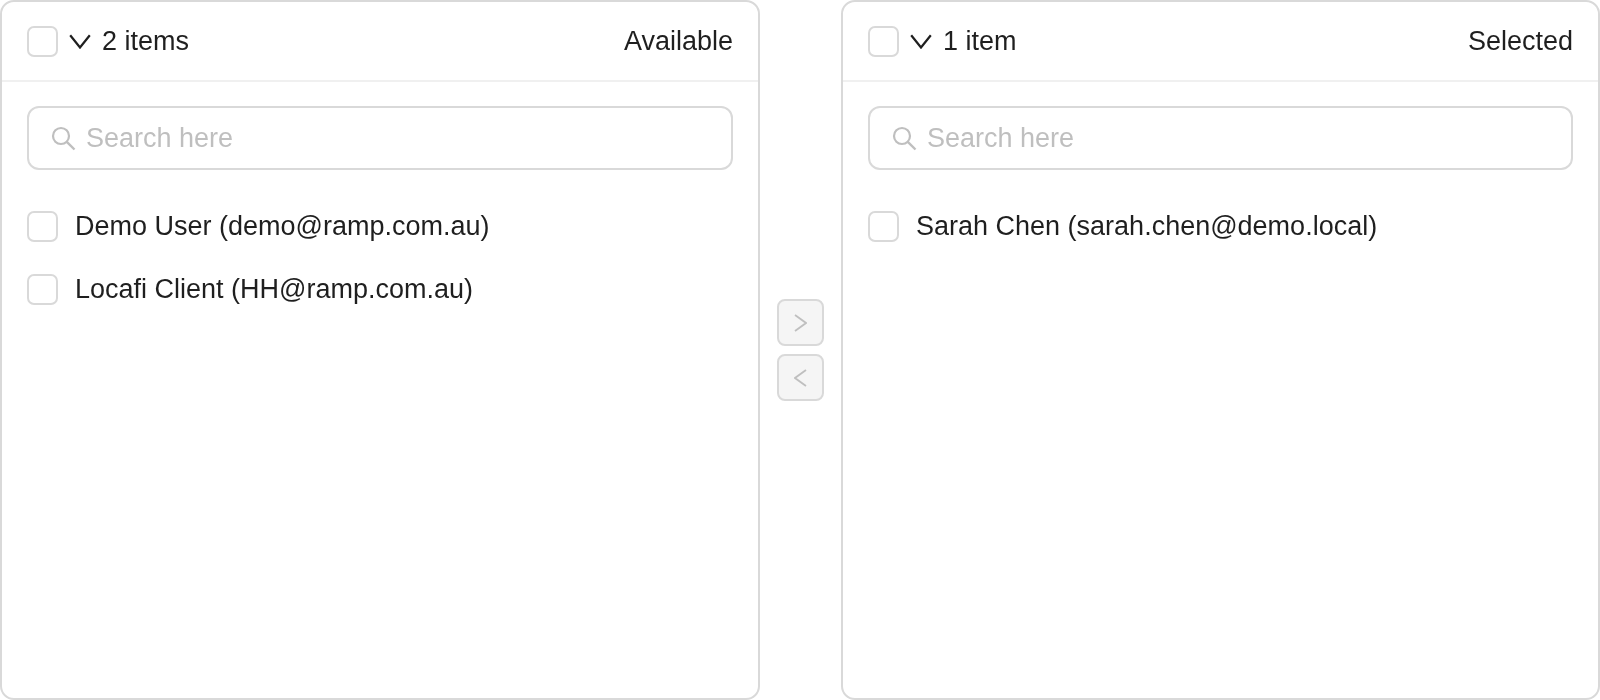 The image size is (1600, 700). Describe the element at coordinates (678, 41) in the screenshot. I see `panel-title: Available` at that location.